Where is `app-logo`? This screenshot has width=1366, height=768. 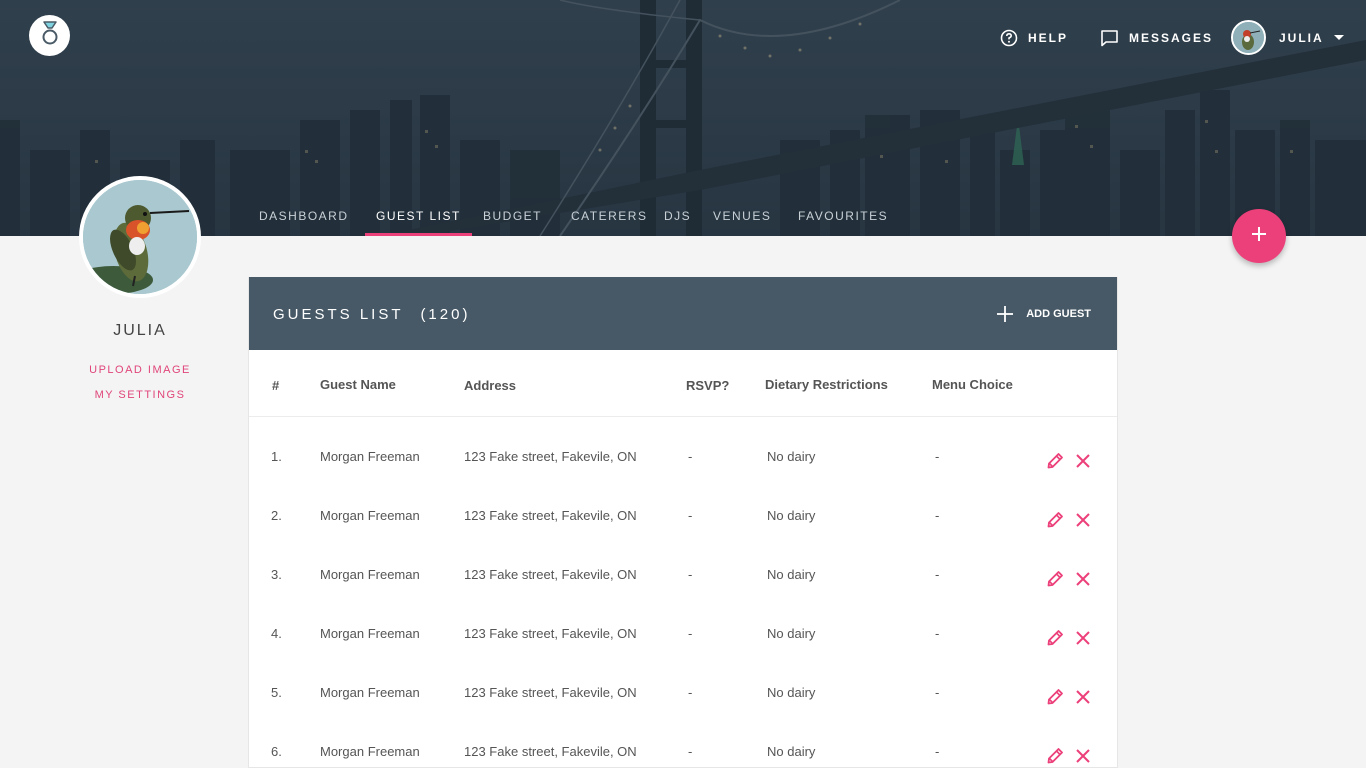
app-logo is located at coordinates (49, 35).